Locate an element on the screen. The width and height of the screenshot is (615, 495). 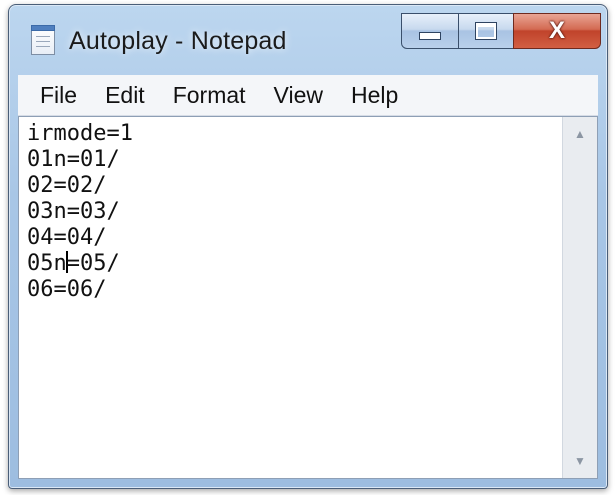
maximize-button is located at coordinates (486, 31).